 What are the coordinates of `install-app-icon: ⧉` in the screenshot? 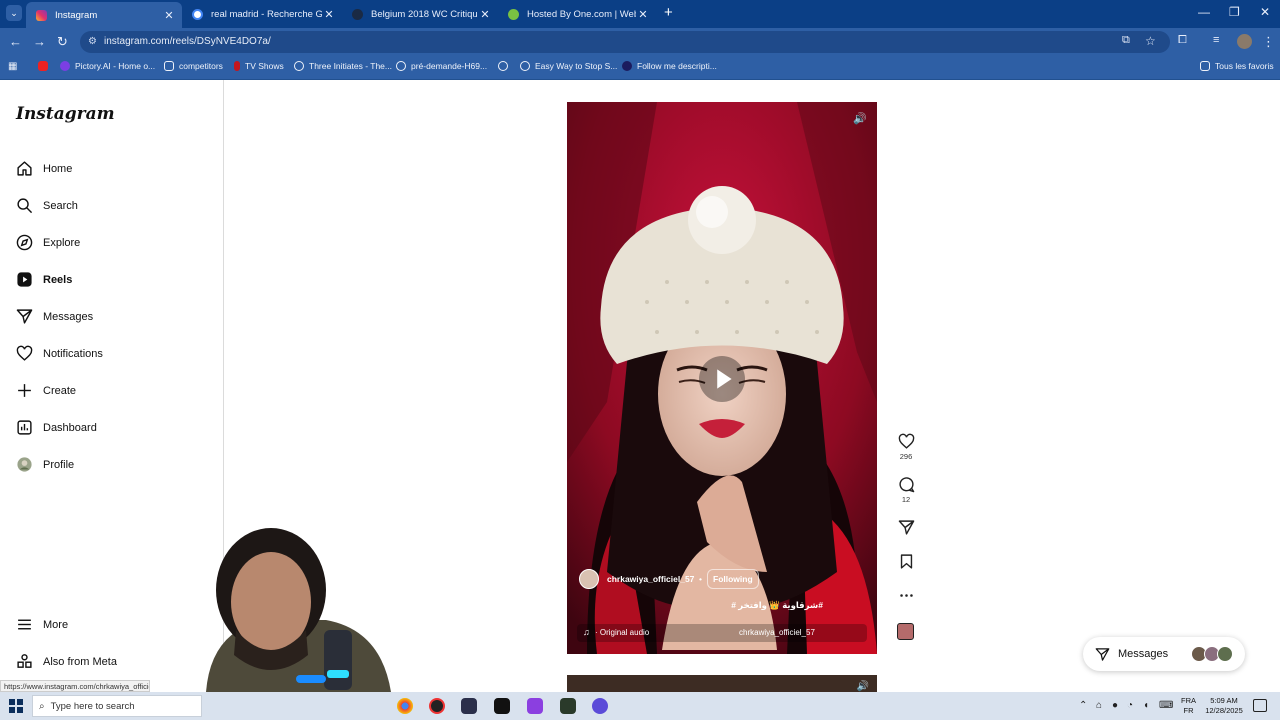 It's located at (1126, 40).